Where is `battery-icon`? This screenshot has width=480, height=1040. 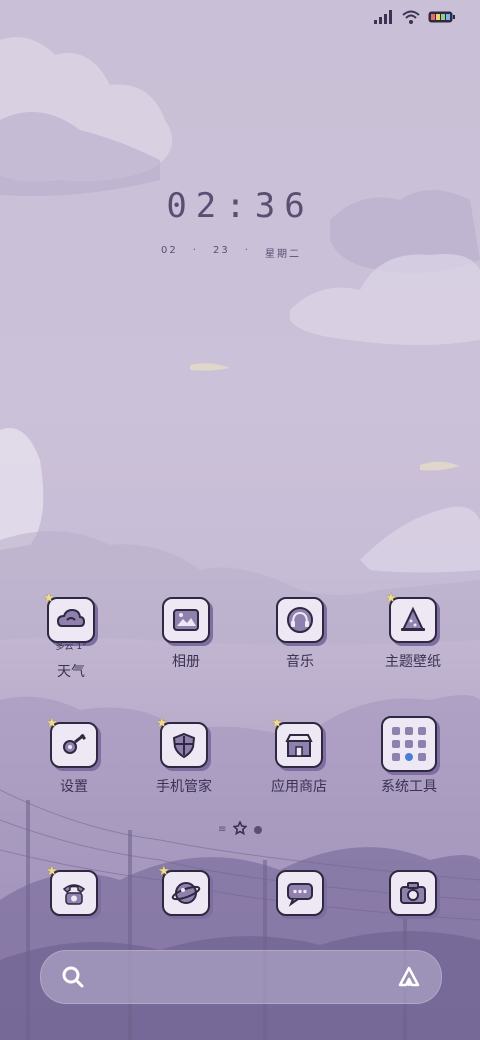 battery-icon is located at coordinates (442, 17).